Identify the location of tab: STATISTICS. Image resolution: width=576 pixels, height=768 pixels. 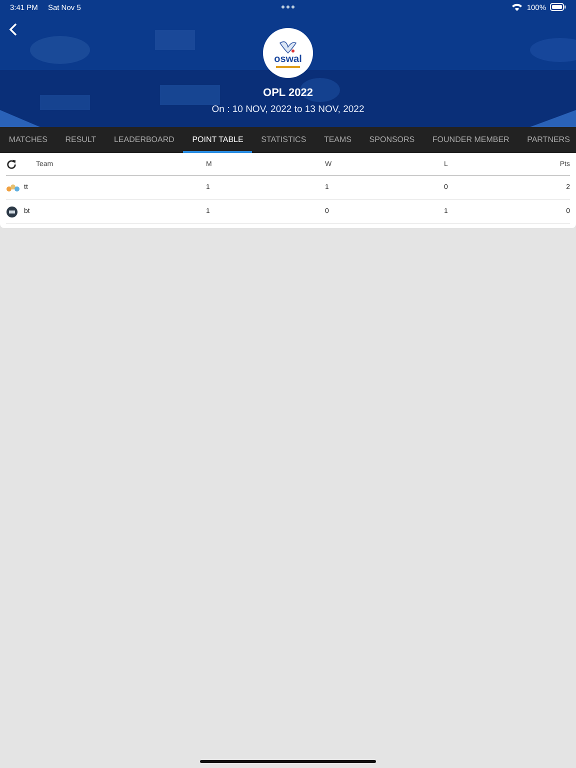
(284, 140).